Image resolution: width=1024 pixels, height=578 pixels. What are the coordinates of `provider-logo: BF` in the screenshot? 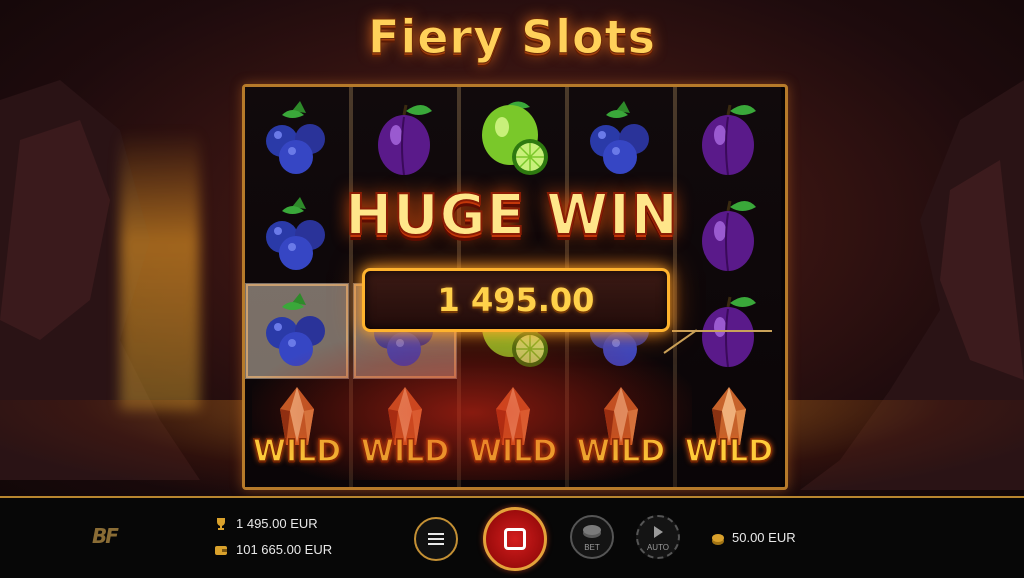 It's located at (105, 536).